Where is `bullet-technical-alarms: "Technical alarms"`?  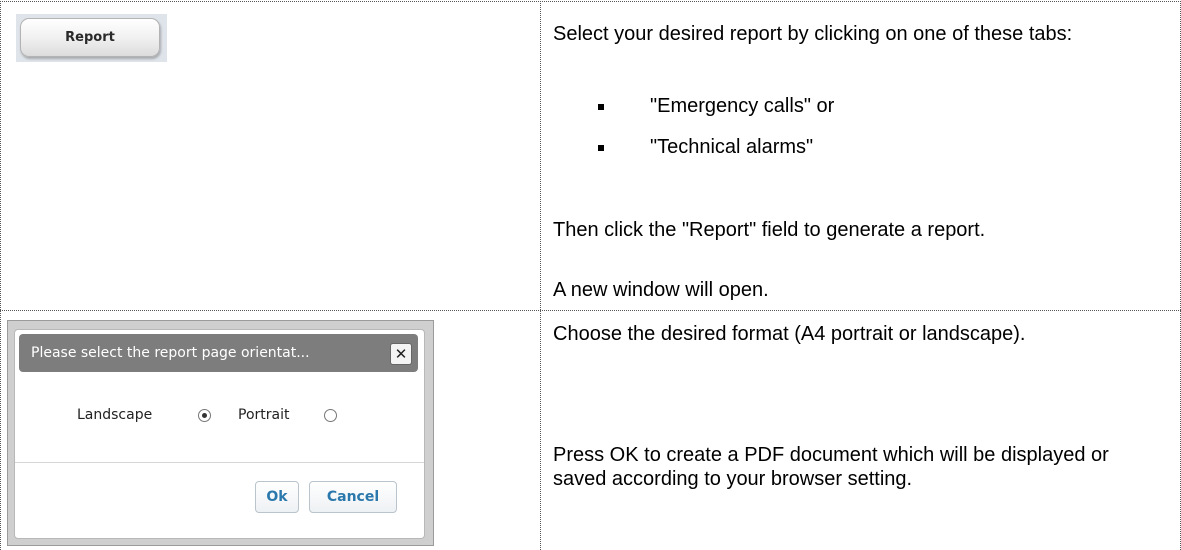 bullet-technical-alarms: "Technical alarms" is located at coordinates (732, 147).